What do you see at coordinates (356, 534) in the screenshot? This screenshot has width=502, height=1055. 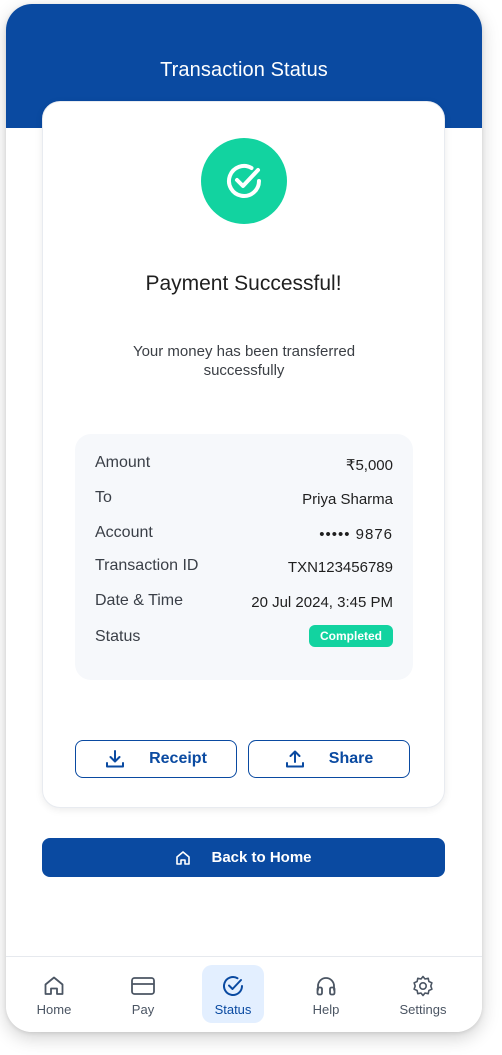 I see `detail-value: ••••• 9876` at bounding box center [356, 534].